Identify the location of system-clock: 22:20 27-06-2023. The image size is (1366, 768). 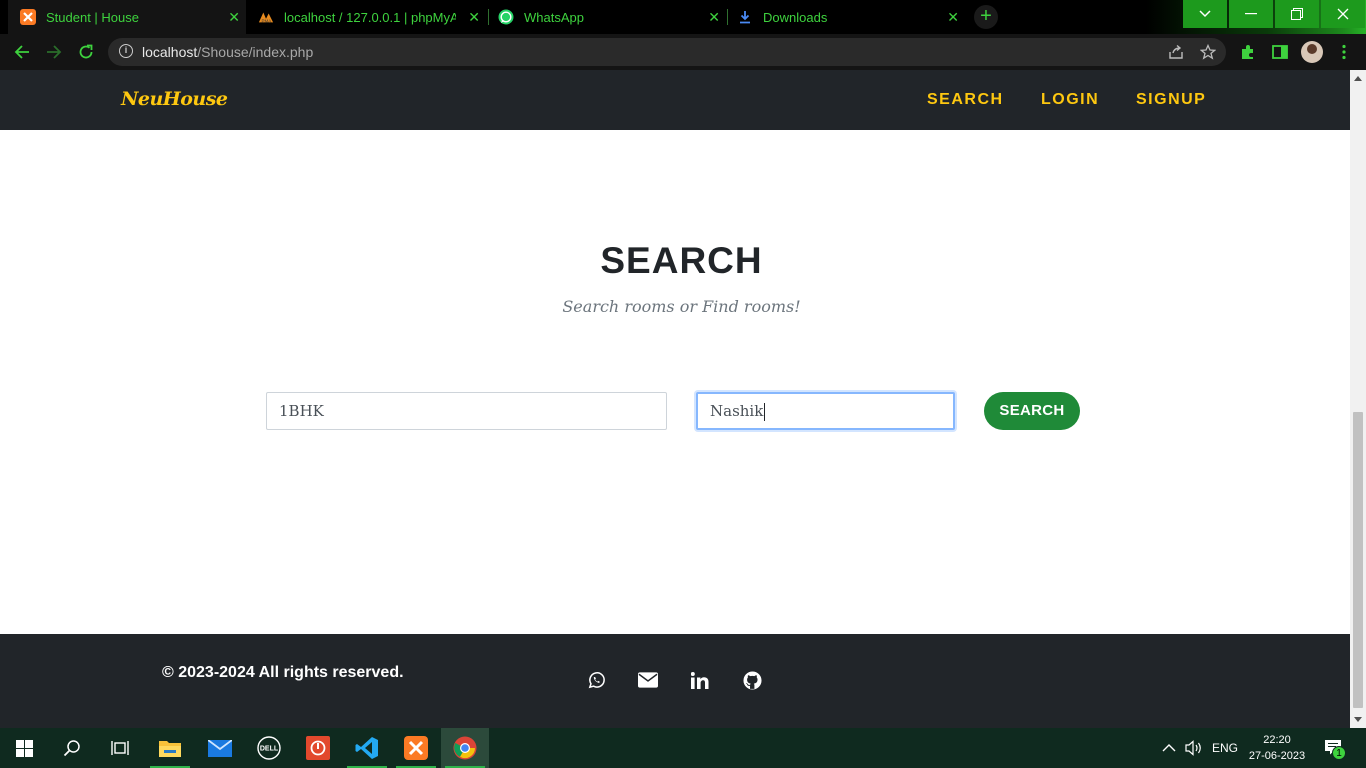
(1277, 748).